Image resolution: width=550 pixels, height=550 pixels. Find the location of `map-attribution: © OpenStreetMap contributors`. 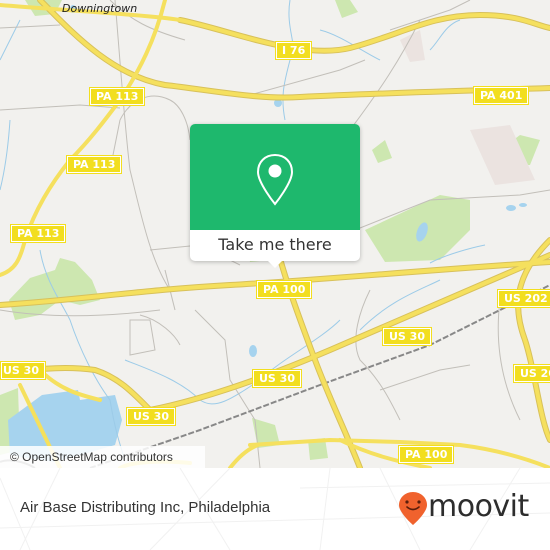

map-attribution: © OpenStreetMap contributors is located at coordinates (102, 457).